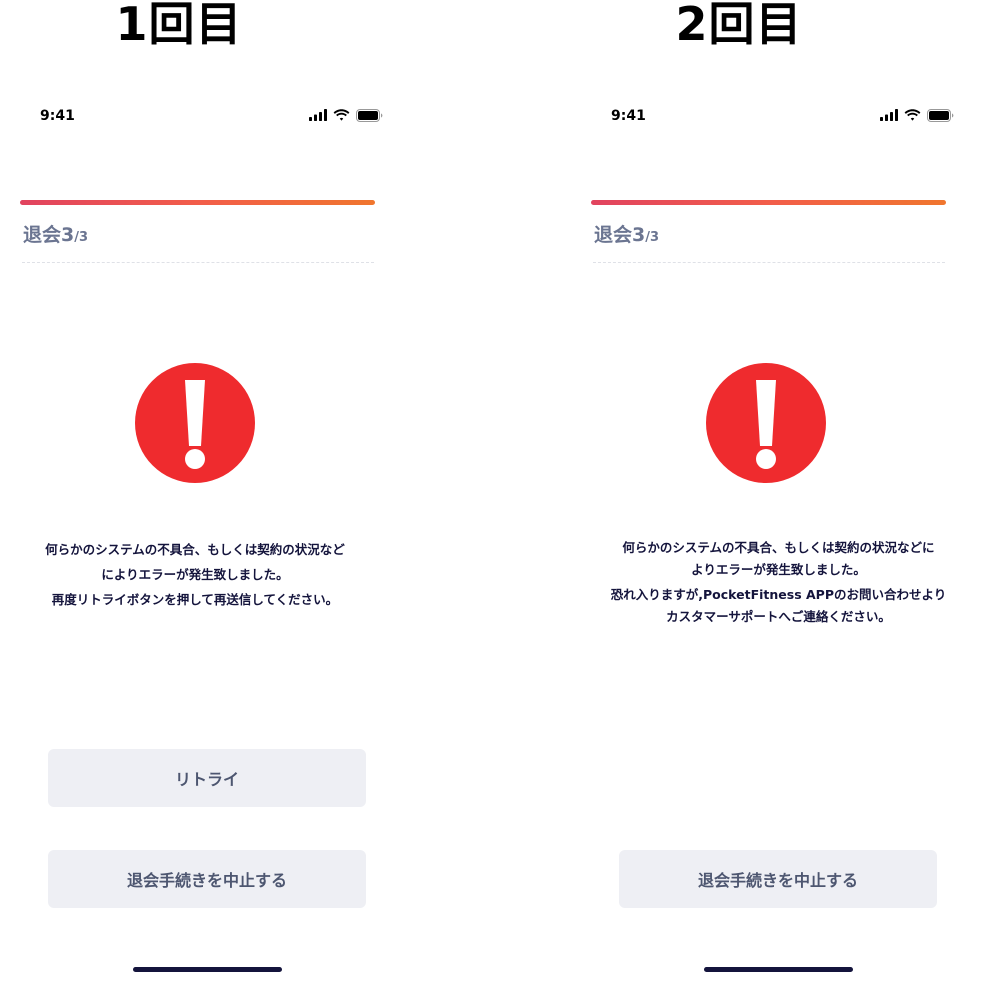 The height and width of the screenshot is (985, 985). What do you see at coordinates (778, 569) in the screenshot?
I see `error-message-line: よりエラーが発生致しました。` at bounding box center [778, 569].